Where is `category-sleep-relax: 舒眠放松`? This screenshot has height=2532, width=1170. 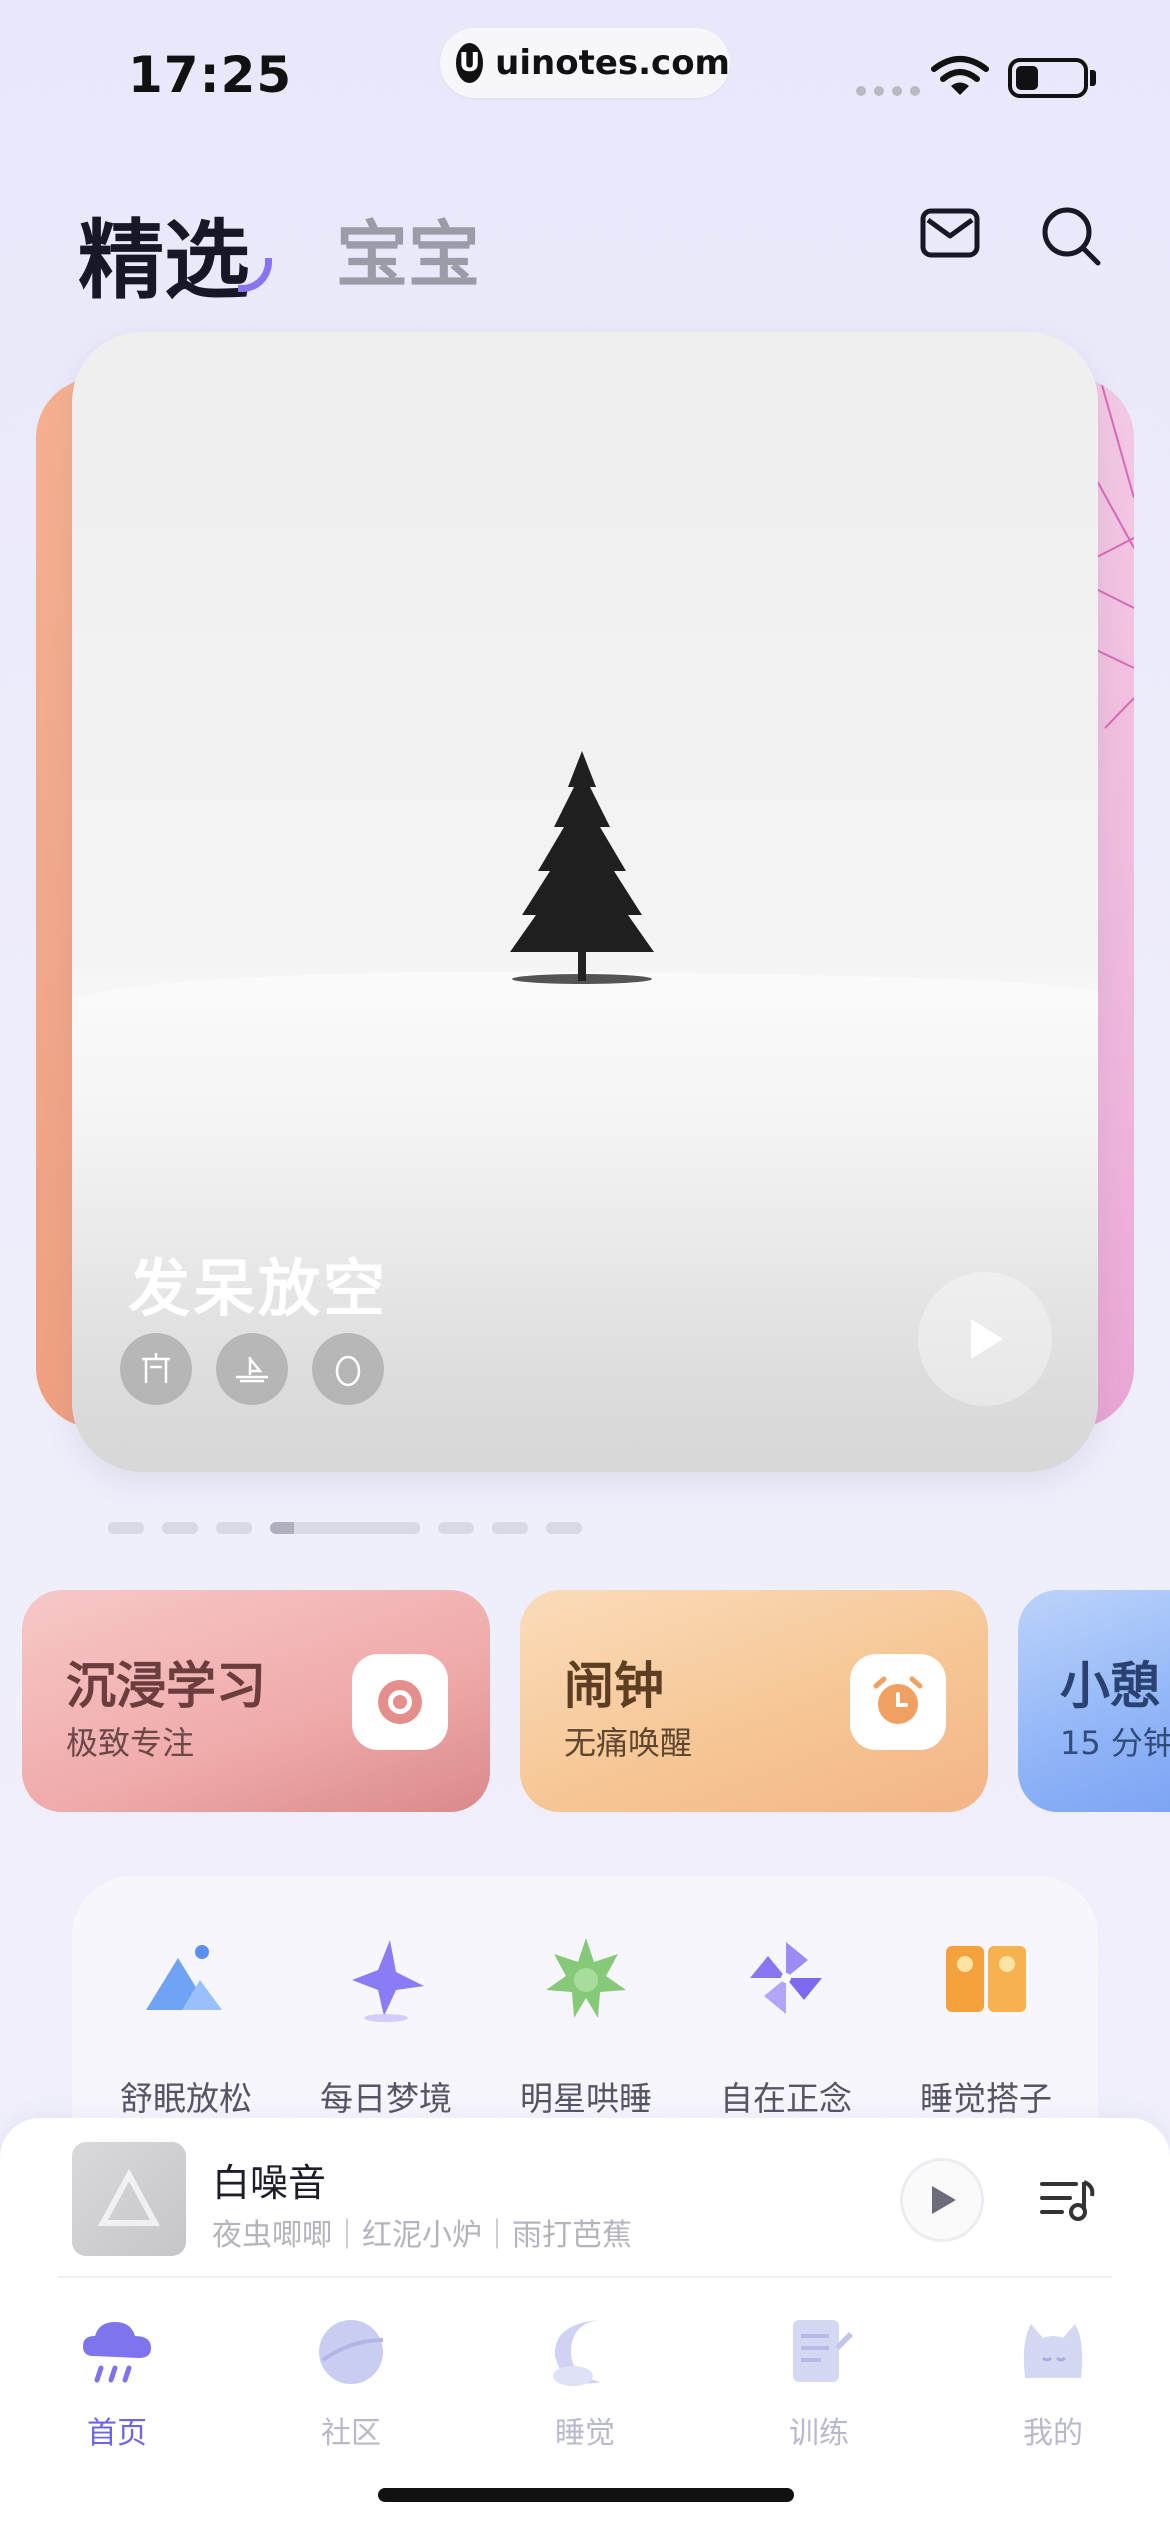
category-sleep-relax: 舒眠放松 is located at coordinates (186, 2025).